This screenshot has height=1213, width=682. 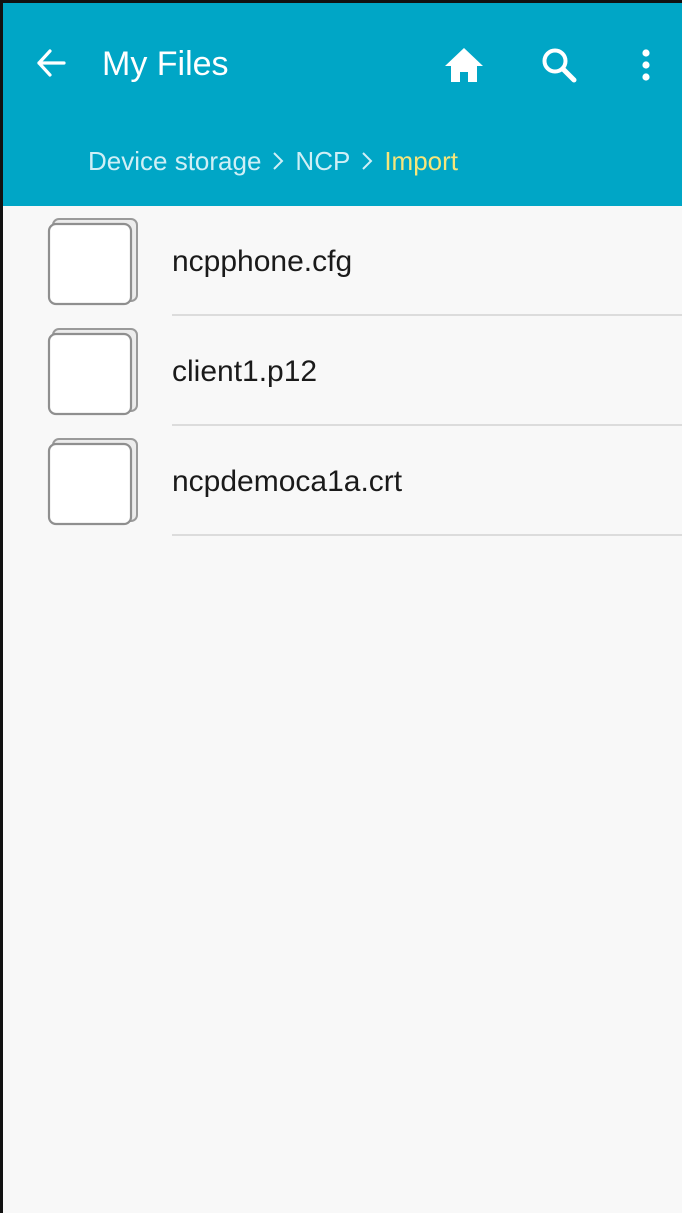 What do you see at coordinates (174, 161) in the screenshot?
I see `breadcrumb-item-device-storage: Device storage` at bounding box center [174, 161].